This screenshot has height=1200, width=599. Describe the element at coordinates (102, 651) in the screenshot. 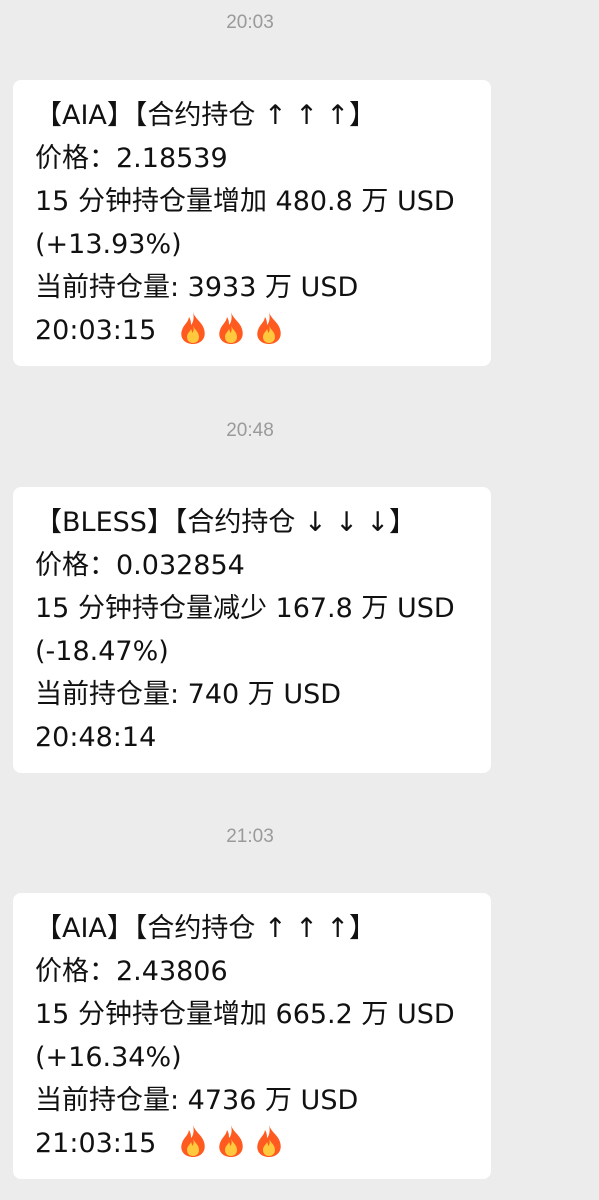

I see `message-line: (-18.47%)` at that location.